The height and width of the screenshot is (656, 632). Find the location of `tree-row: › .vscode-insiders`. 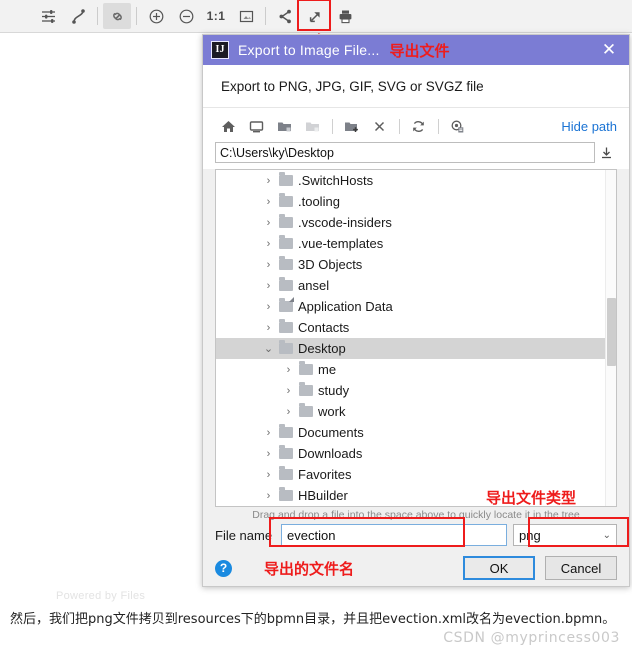

tree-row: › .vscode-insiders is located at coordinates (410, 222).